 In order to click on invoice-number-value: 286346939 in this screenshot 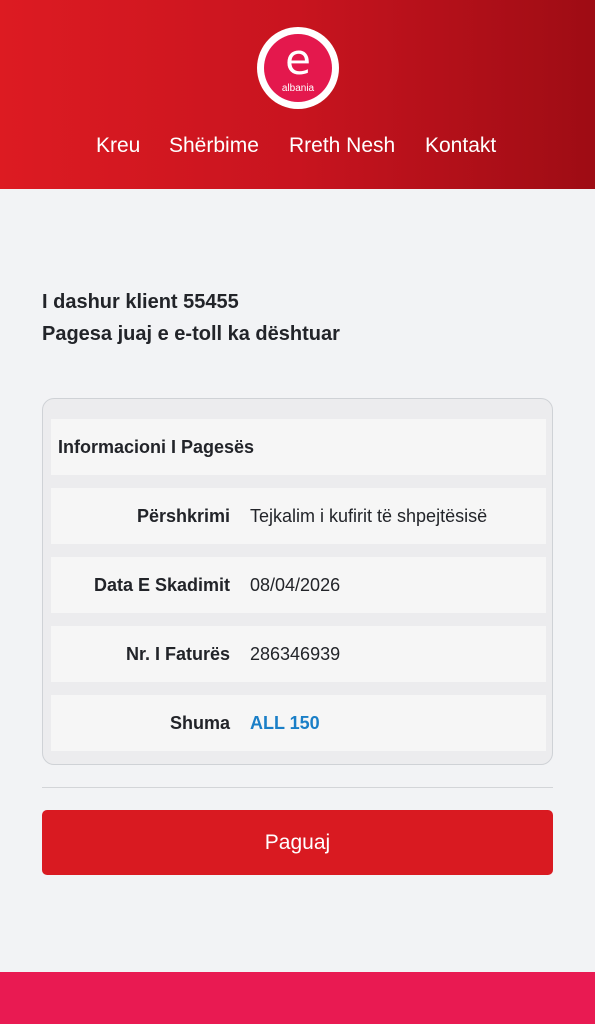, I will do `click(295, 654)`.